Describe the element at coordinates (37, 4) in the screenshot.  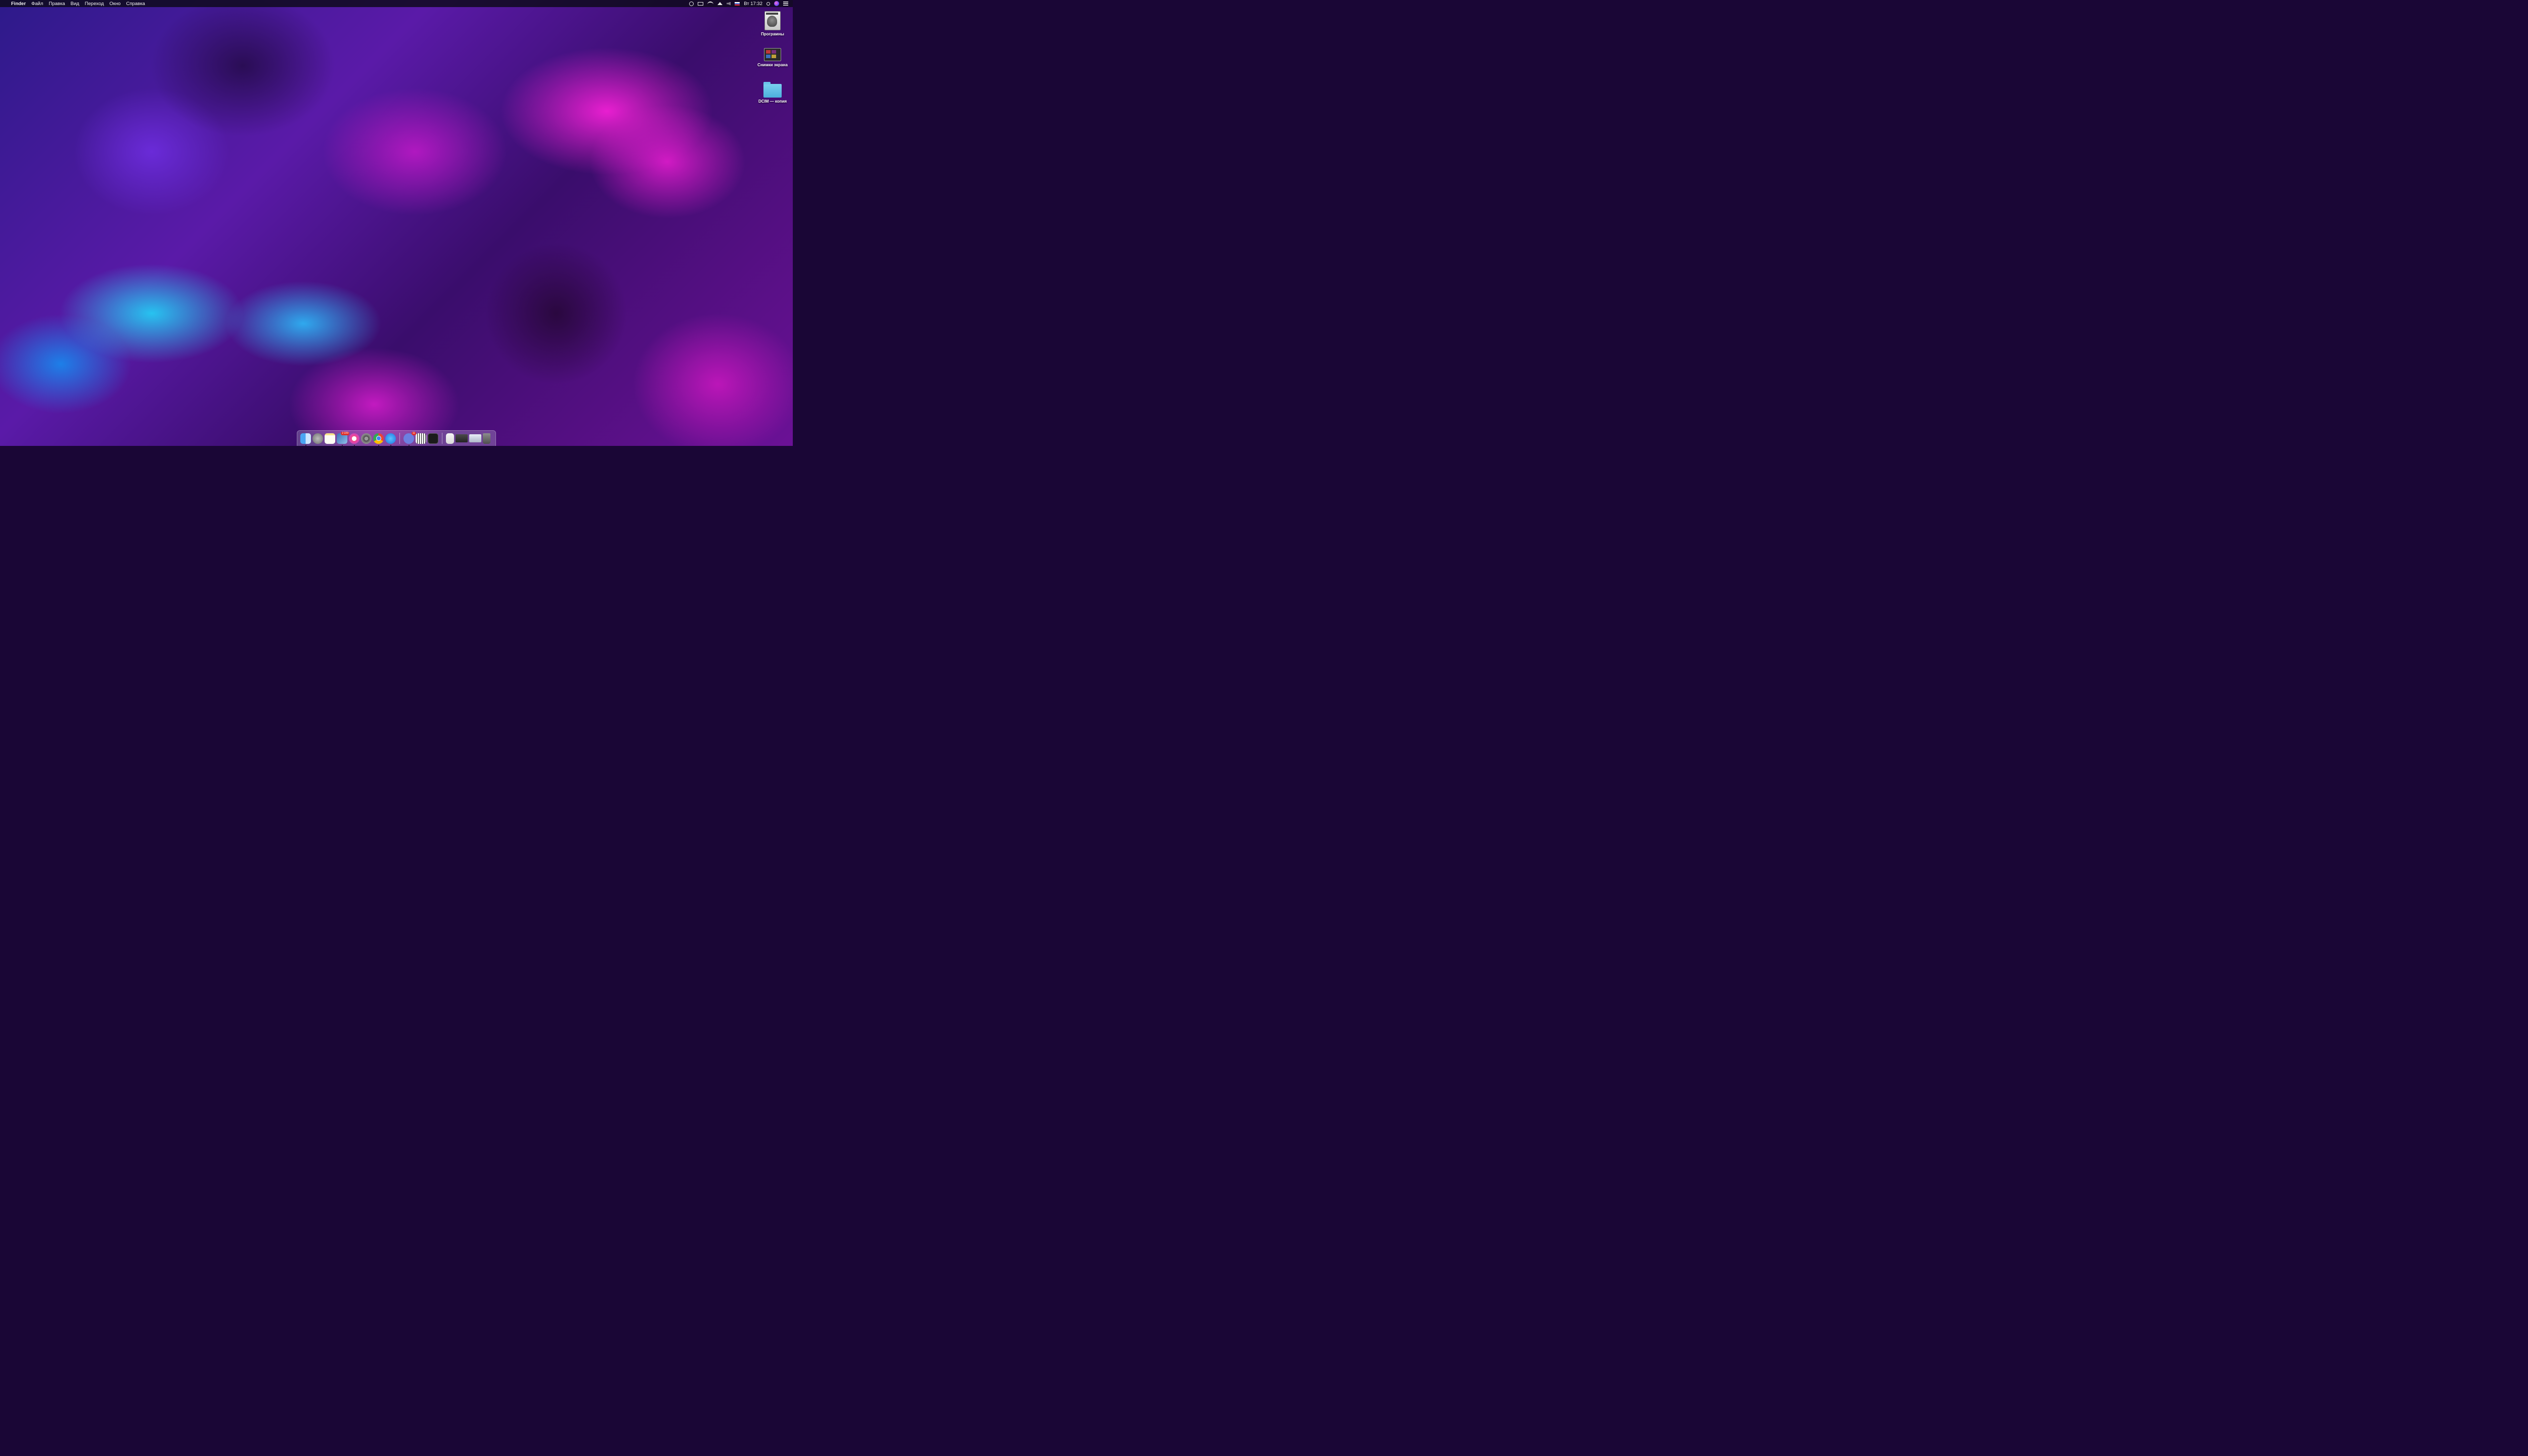
I see `menu-file: Файл` at that location.